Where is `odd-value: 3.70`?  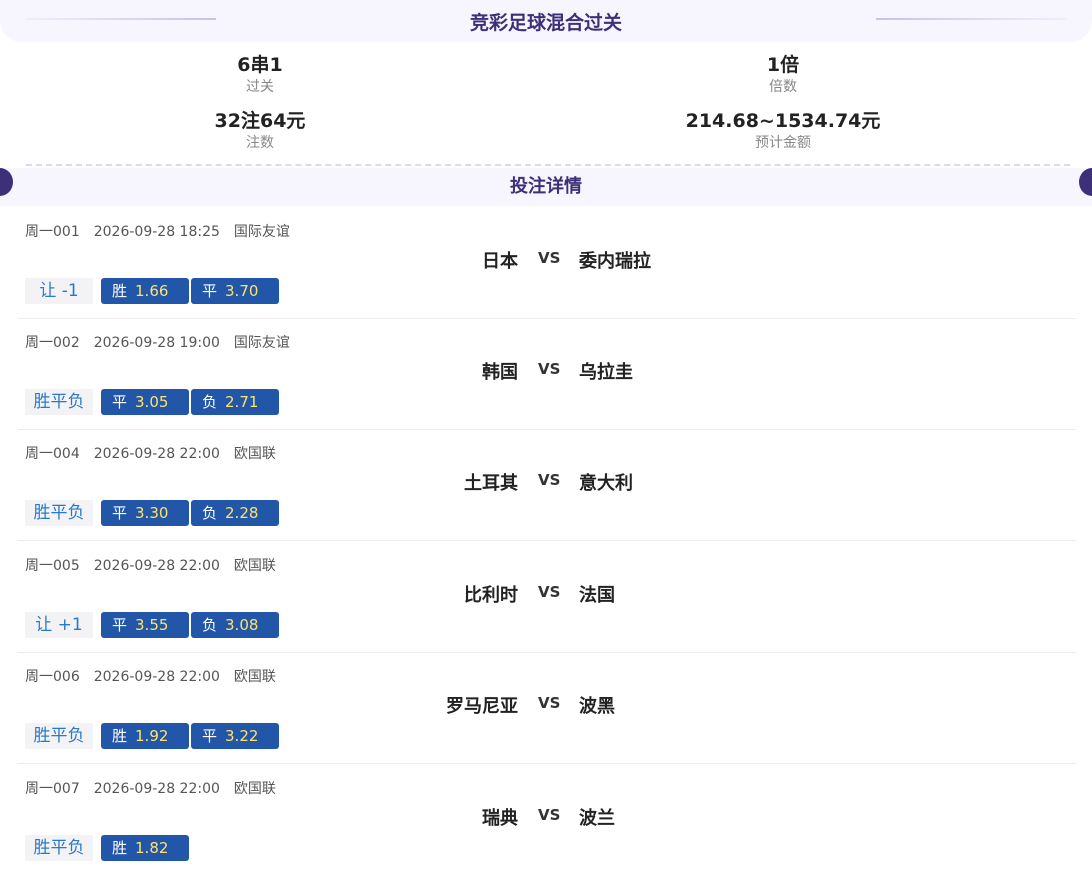
odd-value: 3.70 is located at coordinates (242, 291).